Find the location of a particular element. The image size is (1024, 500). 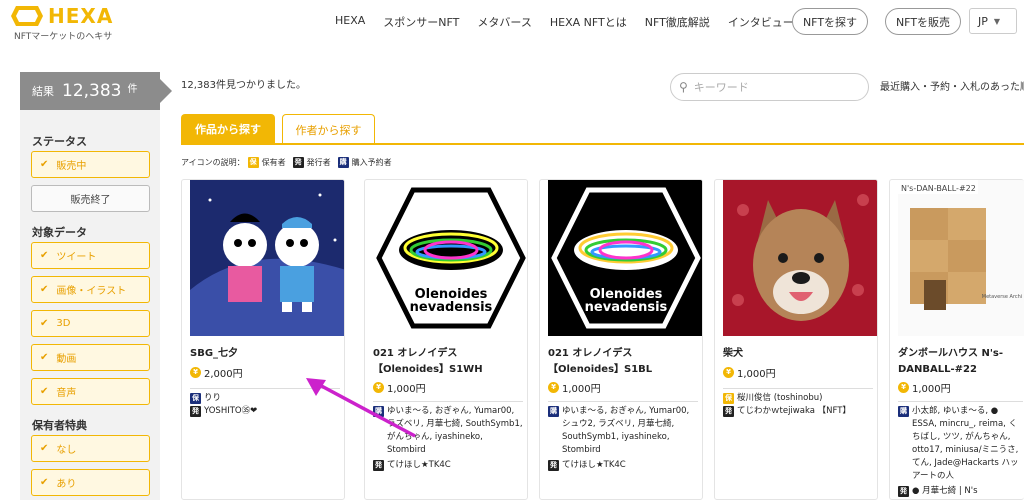

nft-people: 保 桜川俊信 (toshinobu) 発 てじわかｗtejiwaka 【NFT】 is located at coordinates (798, 401).